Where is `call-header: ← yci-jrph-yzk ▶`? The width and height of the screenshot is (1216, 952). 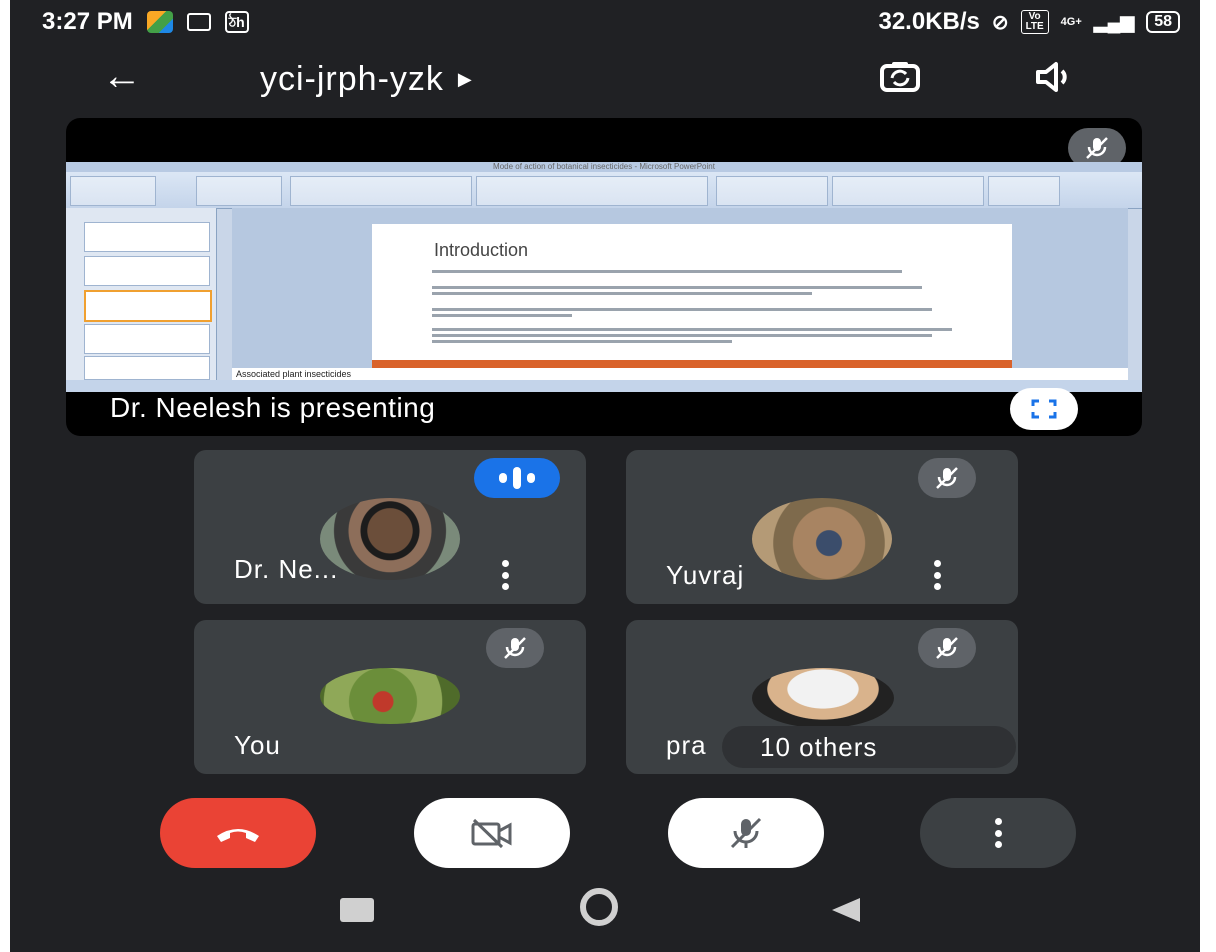 call-header: ← yci-jrph-yzk ▶ is located at coordinates (605, 76).